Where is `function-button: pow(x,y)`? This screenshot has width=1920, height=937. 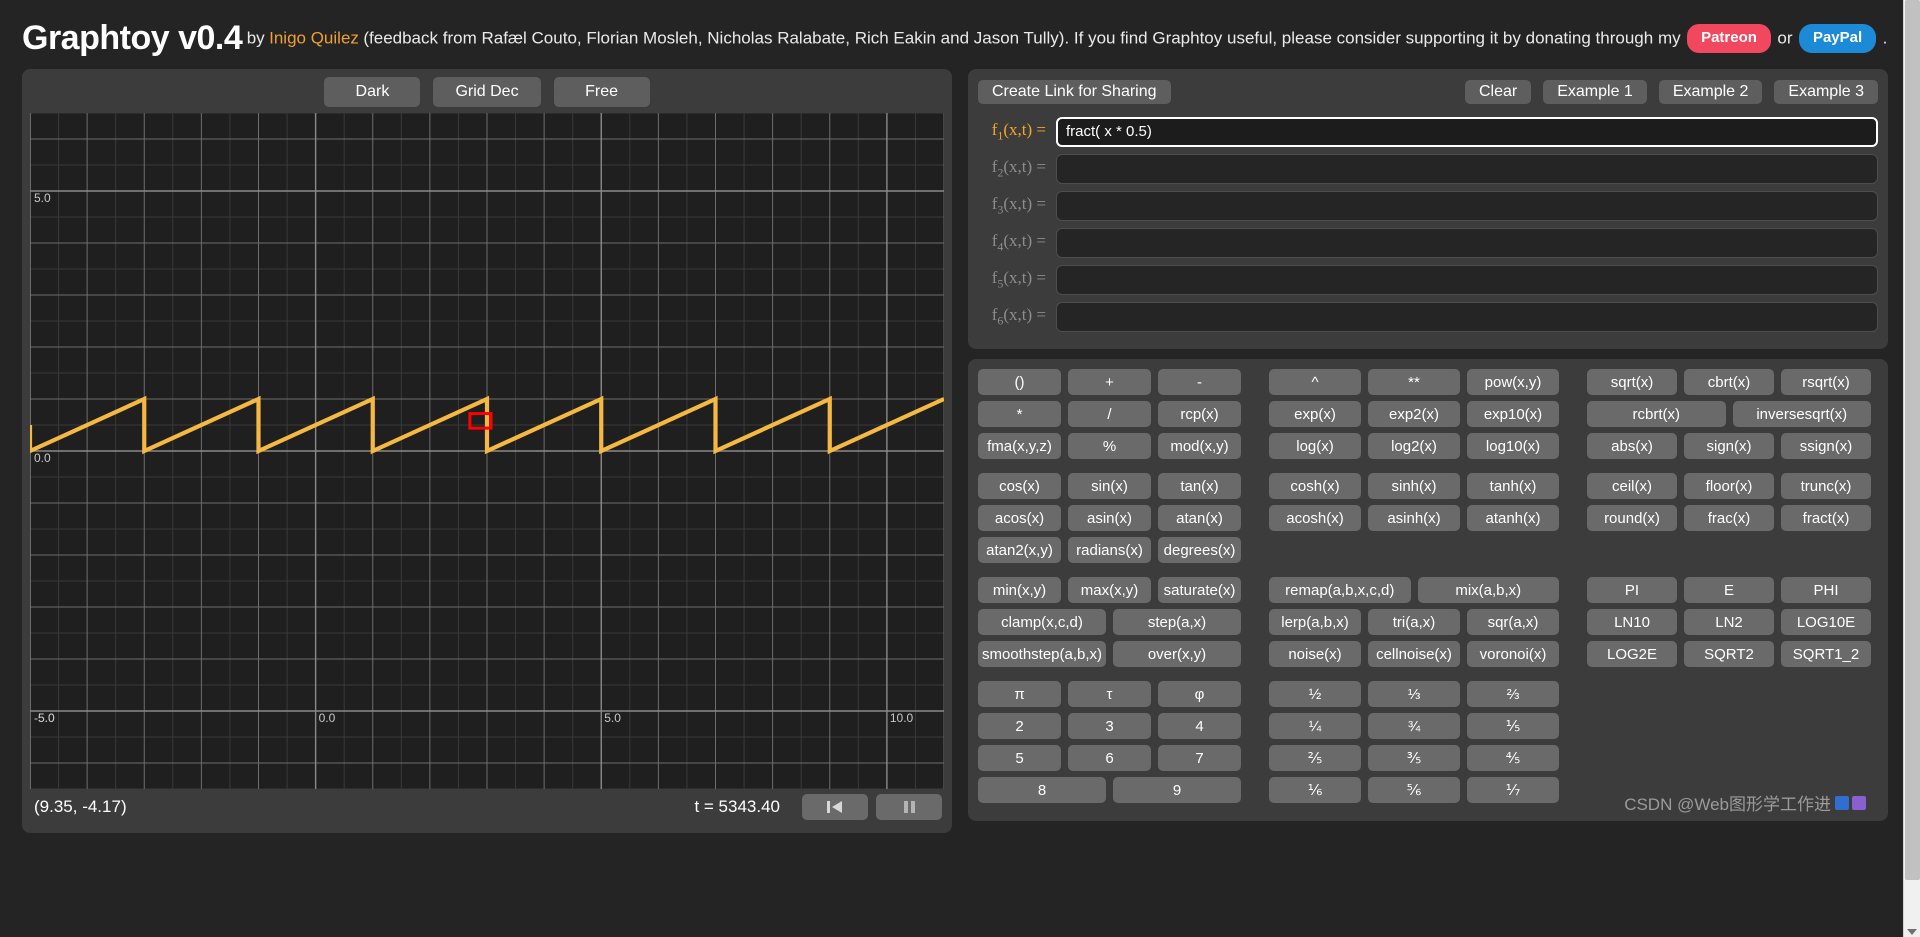 function-button: pow(x,y) is located at coordinates (1513, 382).